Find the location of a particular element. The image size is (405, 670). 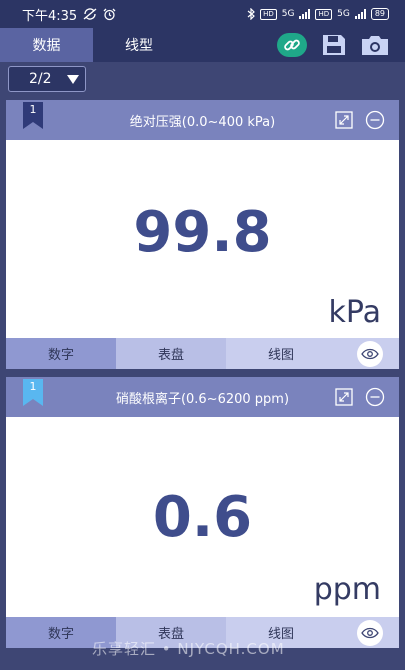

tab-line-chart: 线图 is located at coordinates (281, 353).